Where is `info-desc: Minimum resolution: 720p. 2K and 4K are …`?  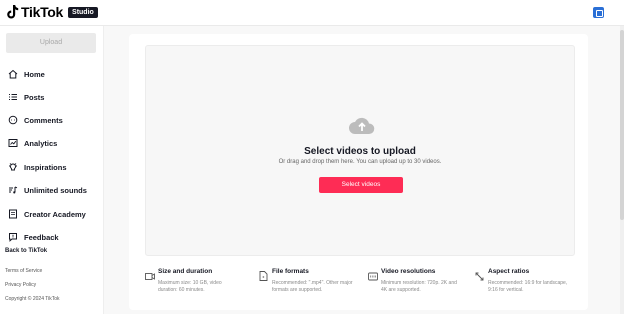 info-desc: Minimum resolution: 720p. 2K and 4K are … is located at coordinates (419, 286).